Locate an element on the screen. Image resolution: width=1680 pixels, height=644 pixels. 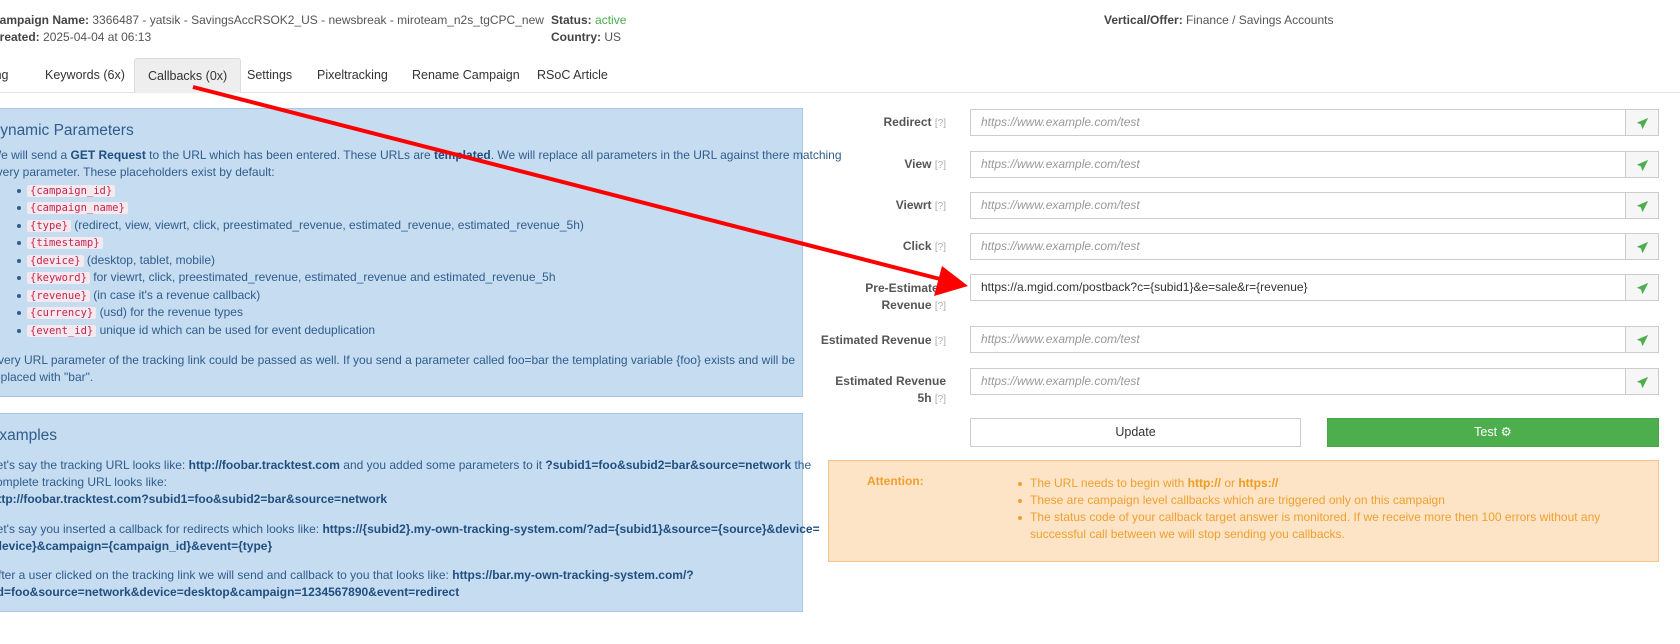
estimated-revenue-send-button is located at coordinates (1642, 339).